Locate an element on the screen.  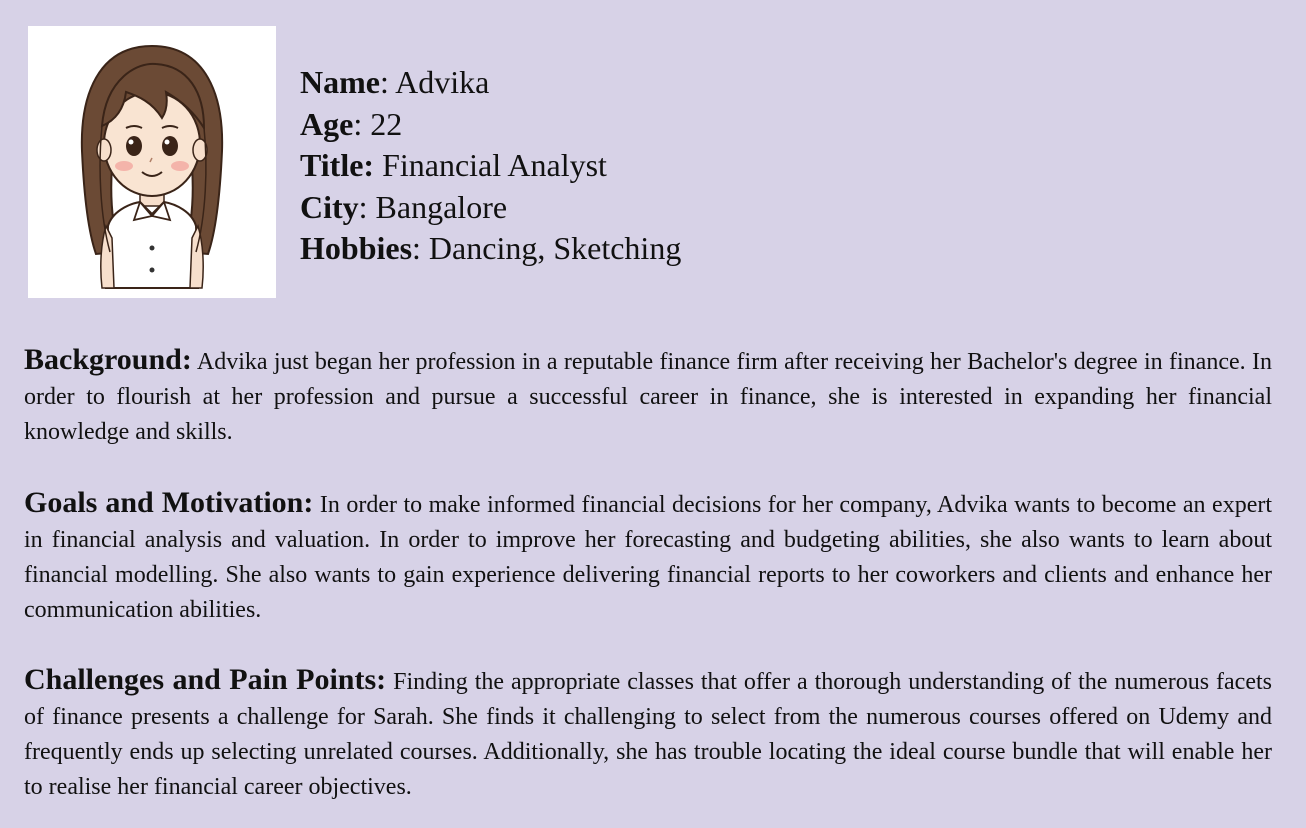
city-row: City: Bangalore is located at coordinates (404, 206).